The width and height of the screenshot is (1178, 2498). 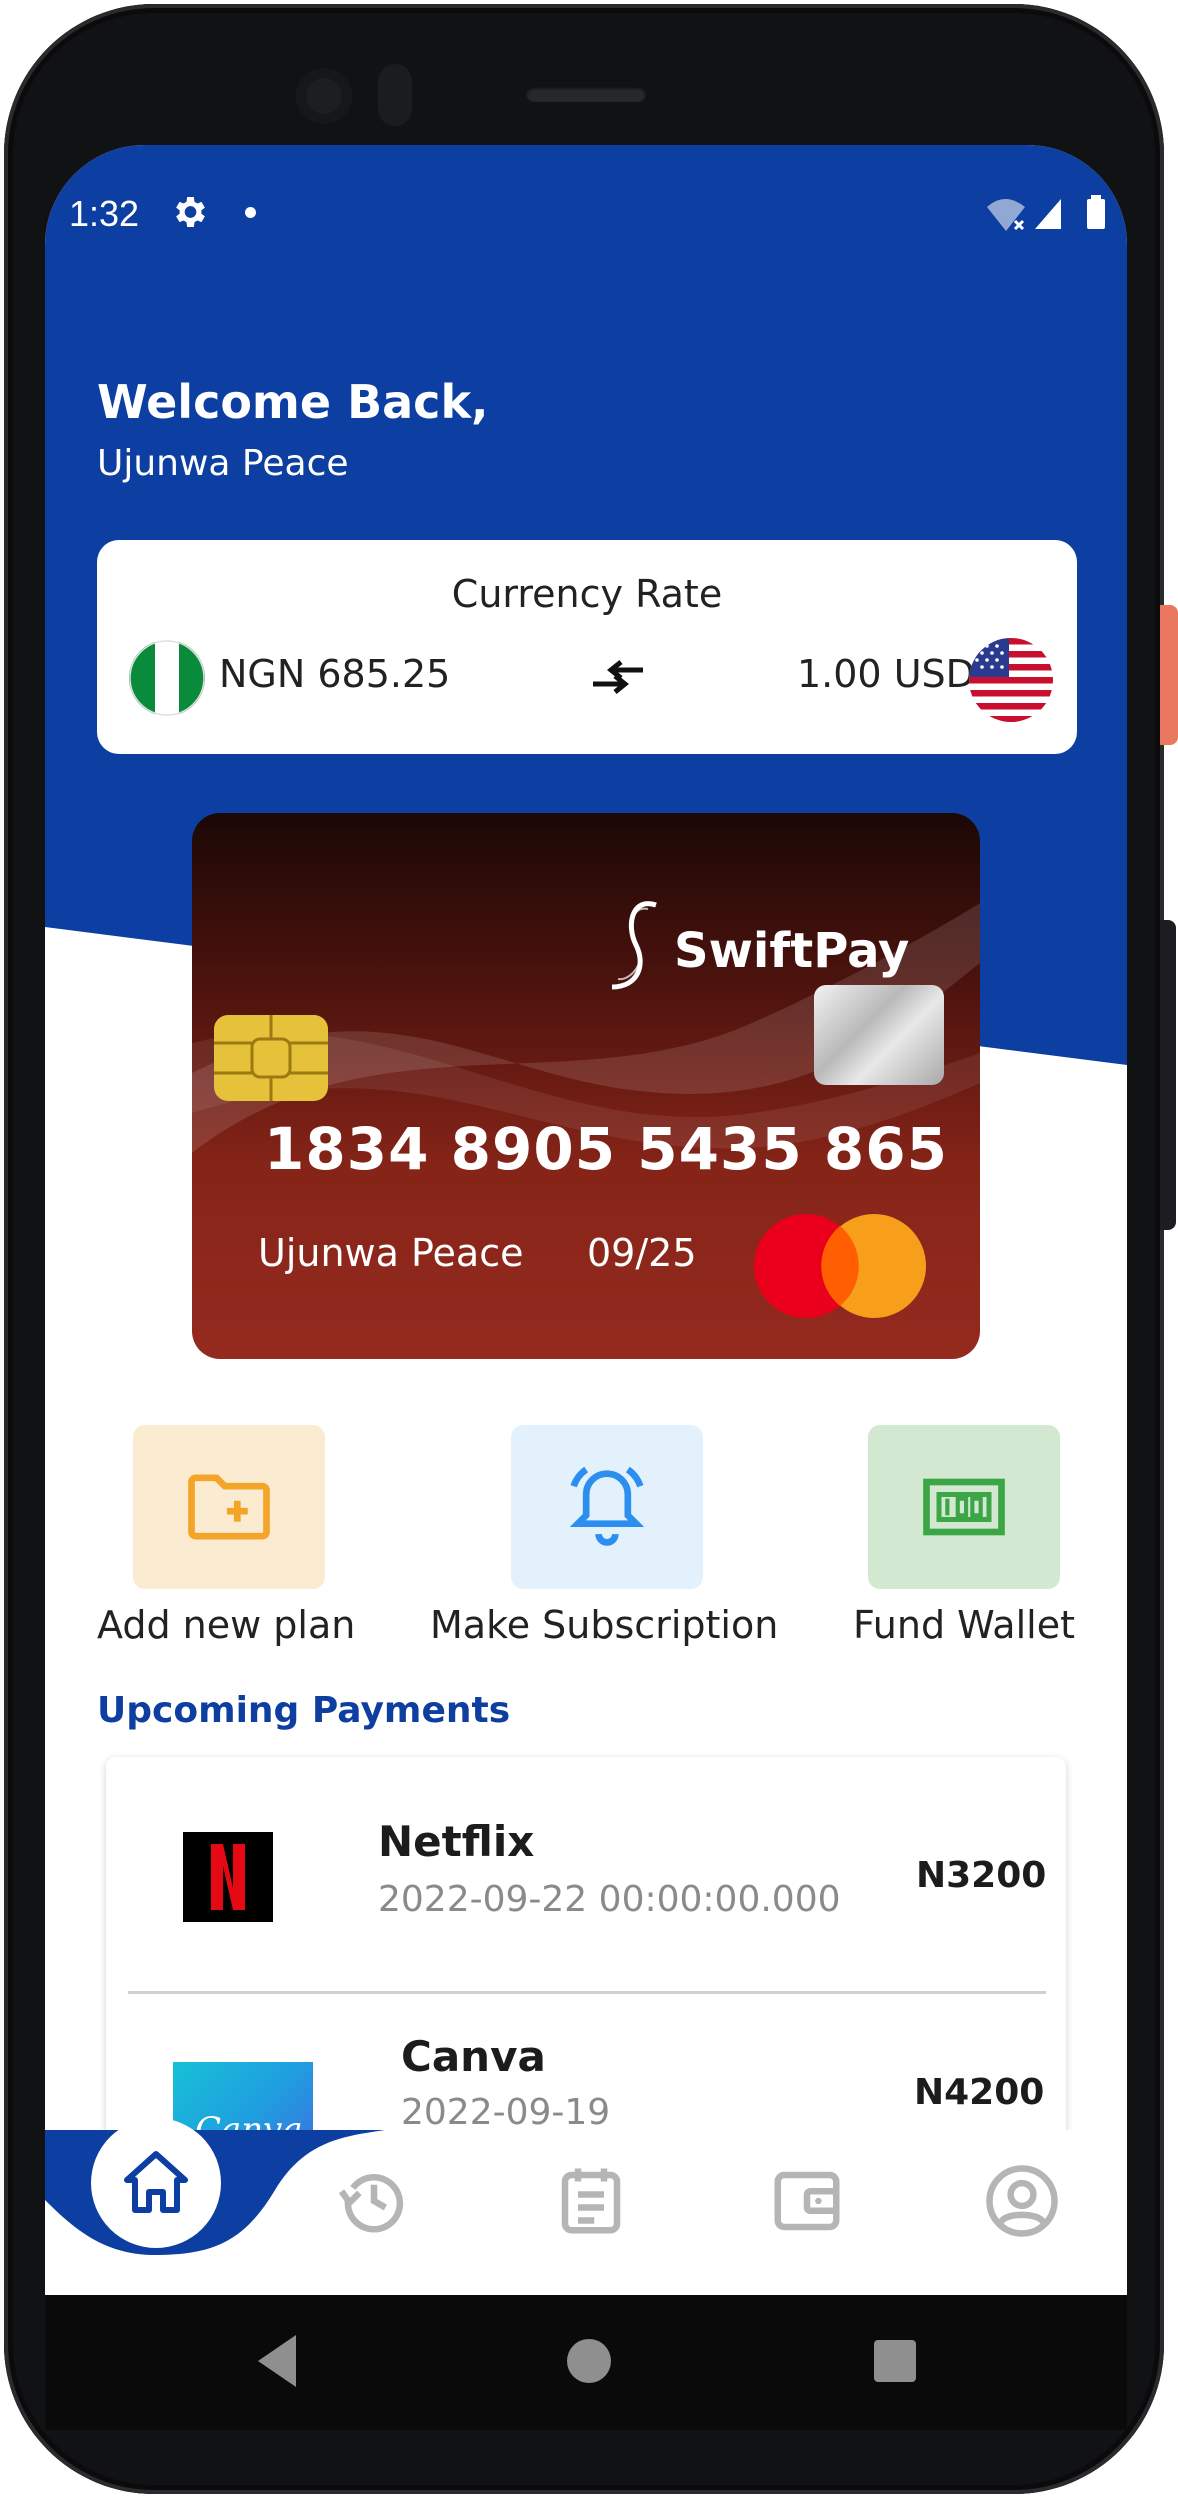 I want to click on welcome-title: Welcome Back,, so click(x=293, y=402).